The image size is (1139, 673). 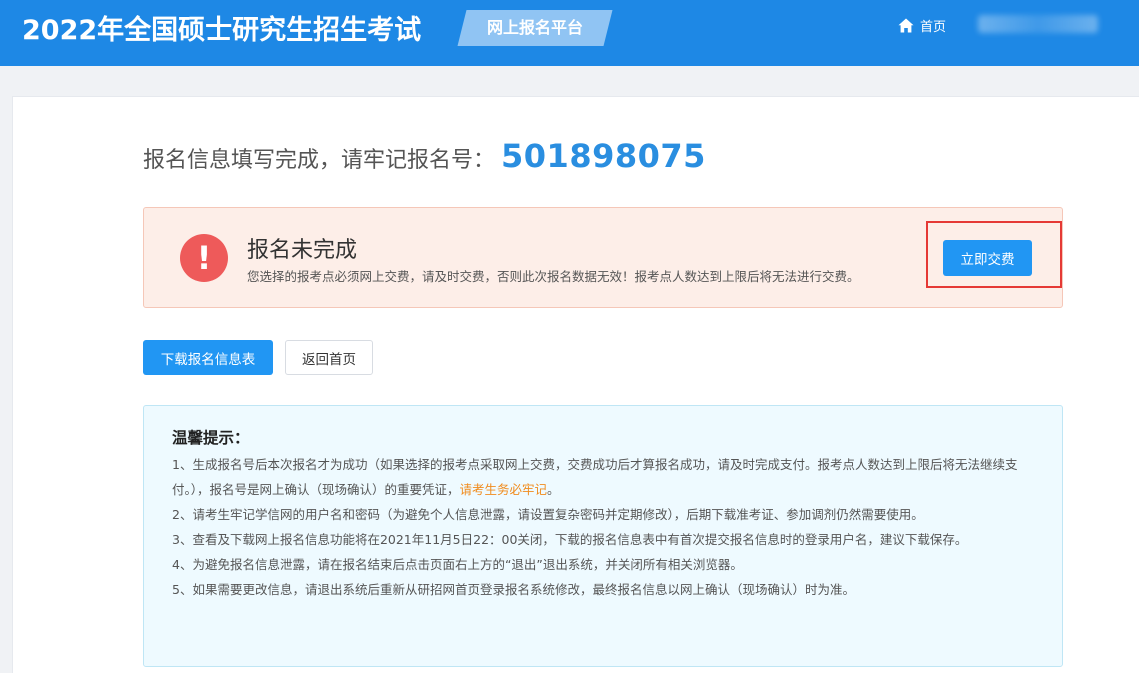 I want to click on home-label: 首页, so click(x=933, y=25).